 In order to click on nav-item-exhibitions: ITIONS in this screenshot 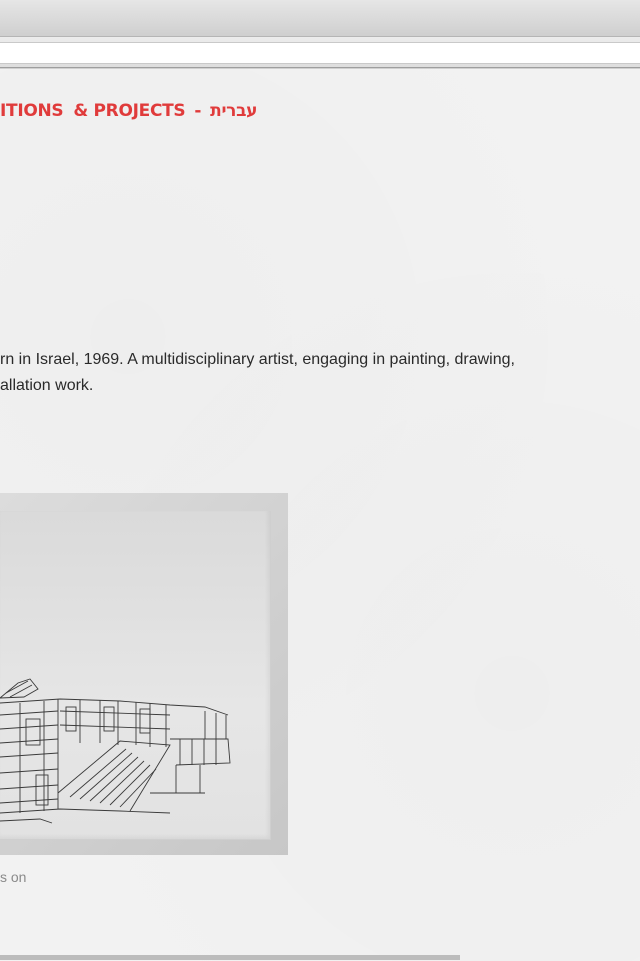, I will do `click(32, 111)`.